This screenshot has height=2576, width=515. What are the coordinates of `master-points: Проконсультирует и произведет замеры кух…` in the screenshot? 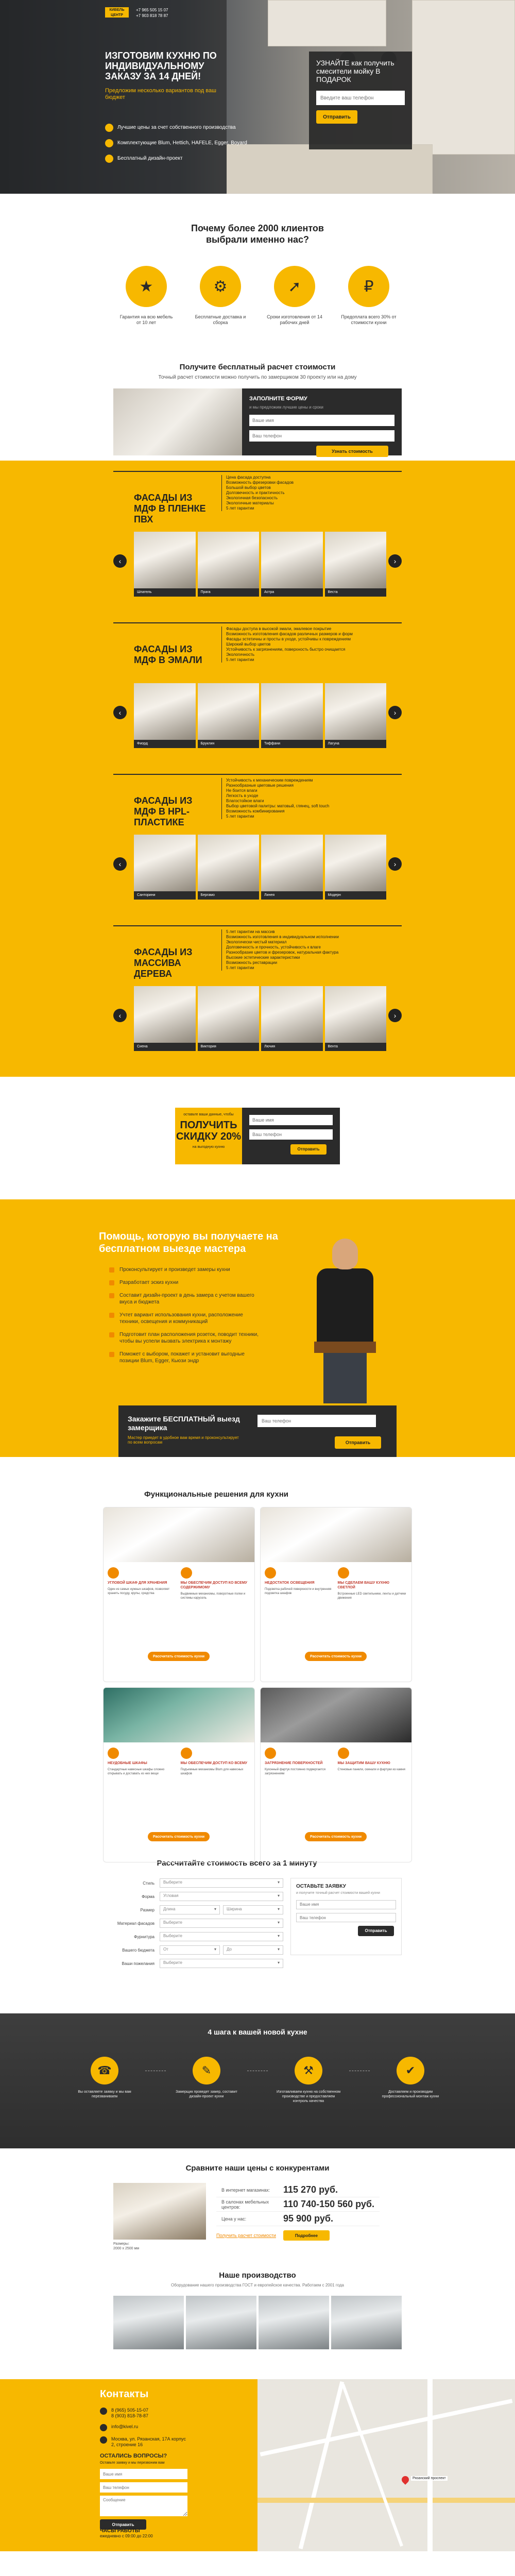 It's located at (187, 1318).